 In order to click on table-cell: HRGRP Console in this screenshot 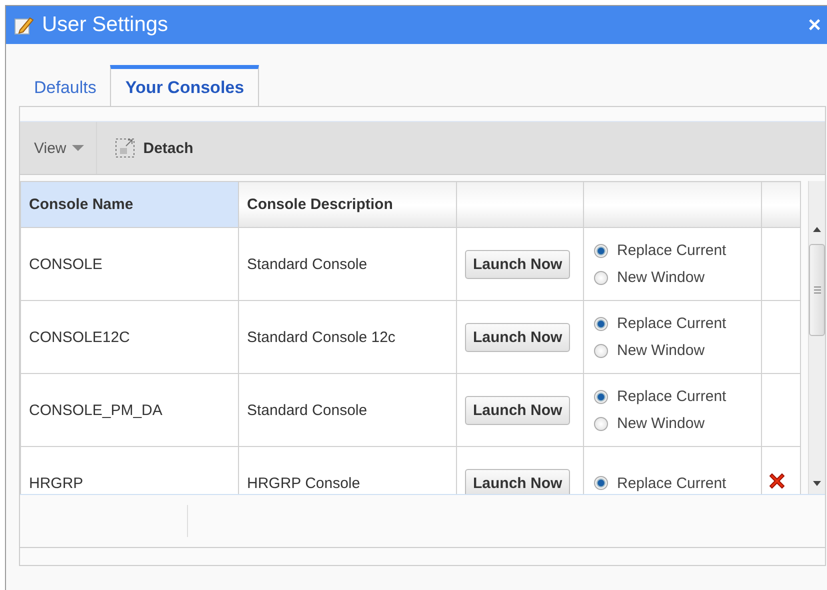, I will do `click(347, 470)`.